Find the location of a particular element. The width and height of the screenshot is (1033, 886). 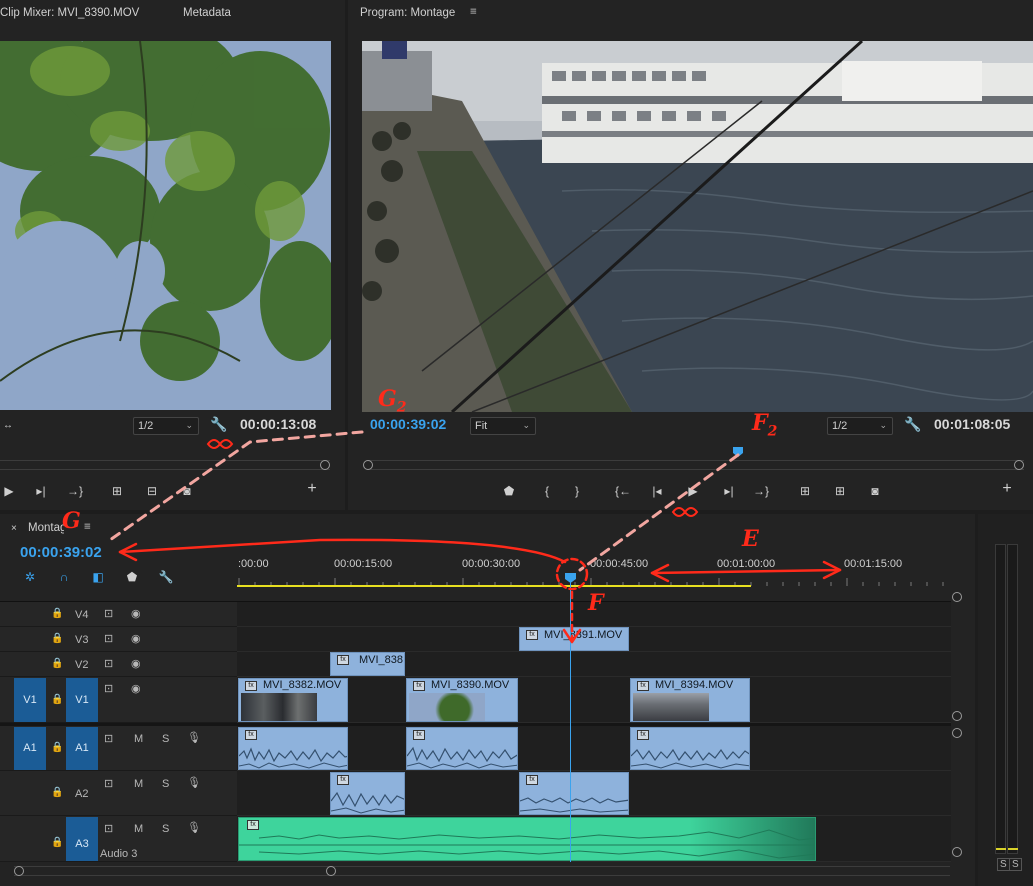

source-resolution-dropdown: 1/2 ⌄ is located at coordinates (166, 426).